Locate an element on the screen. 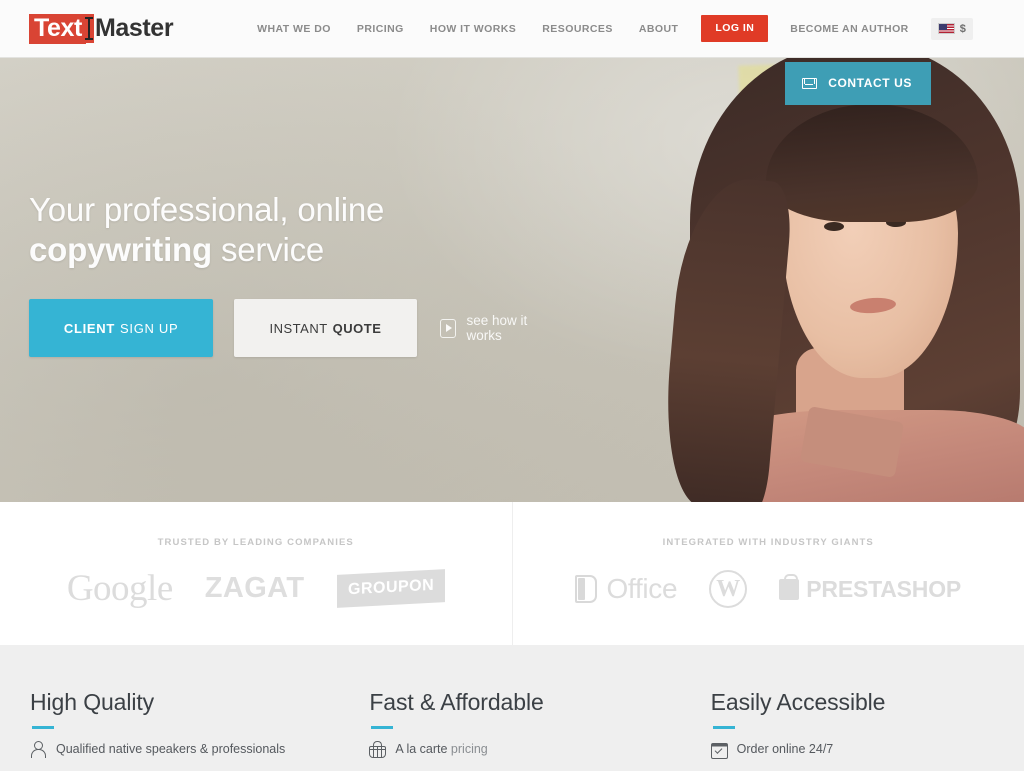 Image resolution: width=1024 pixels, height=771 pixels. feature-easily-accessible: Easily Accessible Order online 24/7 is located at coordinates (853, 708).